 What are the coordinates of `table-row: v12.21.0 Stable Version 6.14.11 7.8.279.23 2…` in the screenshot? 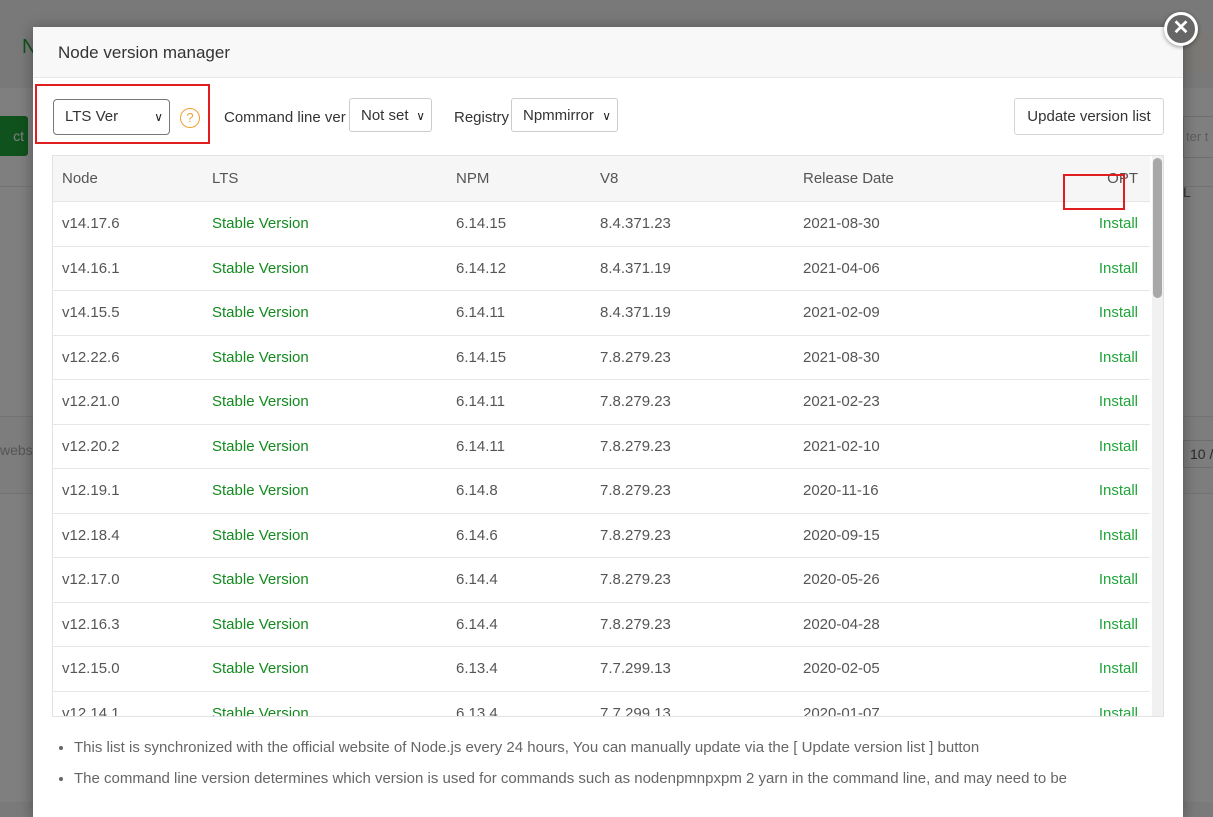 It's located at (601, 402).